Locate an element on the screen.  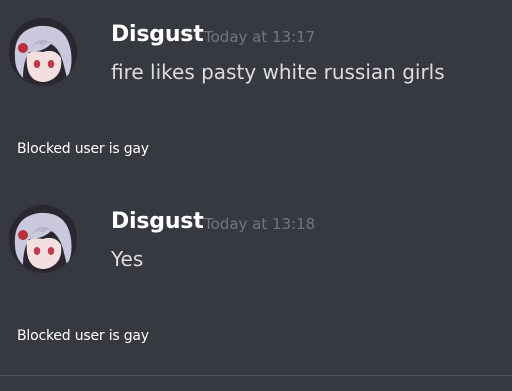
message-content: Yes is located at coordinates (127, 259).